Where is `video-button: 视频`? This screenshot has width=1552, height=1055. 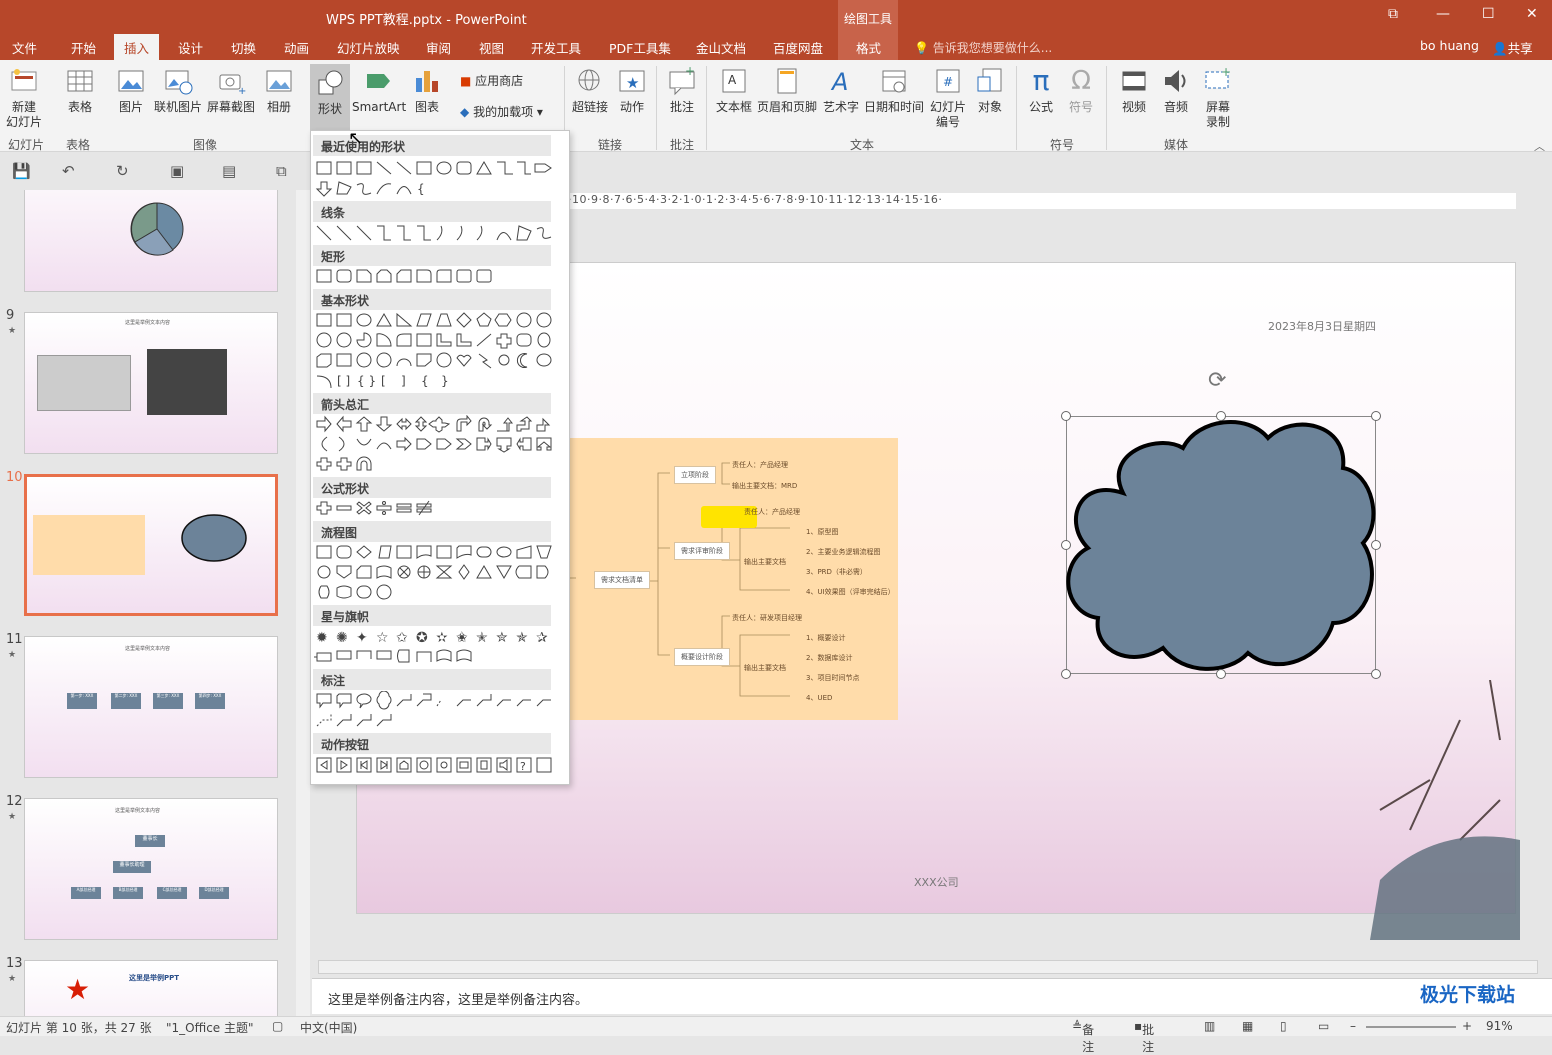
video-button: 视频 is located at coordinates (1134, 90).